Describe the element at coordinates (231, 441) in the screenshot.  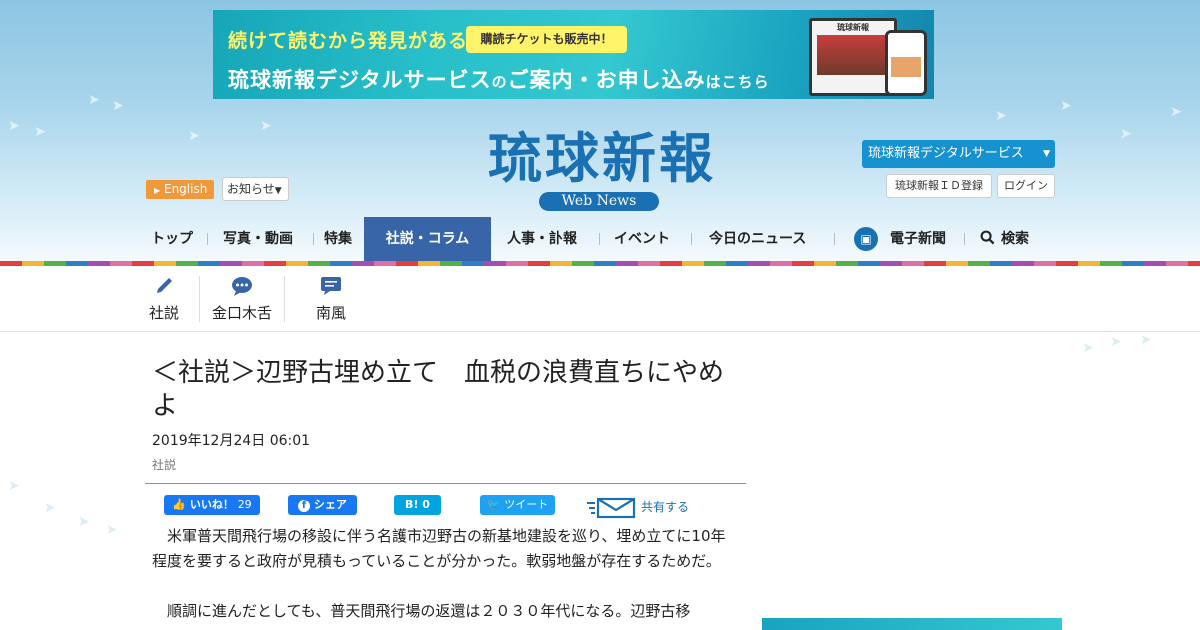
I see `article-date: 2019年12月24日 06:01` at that location.